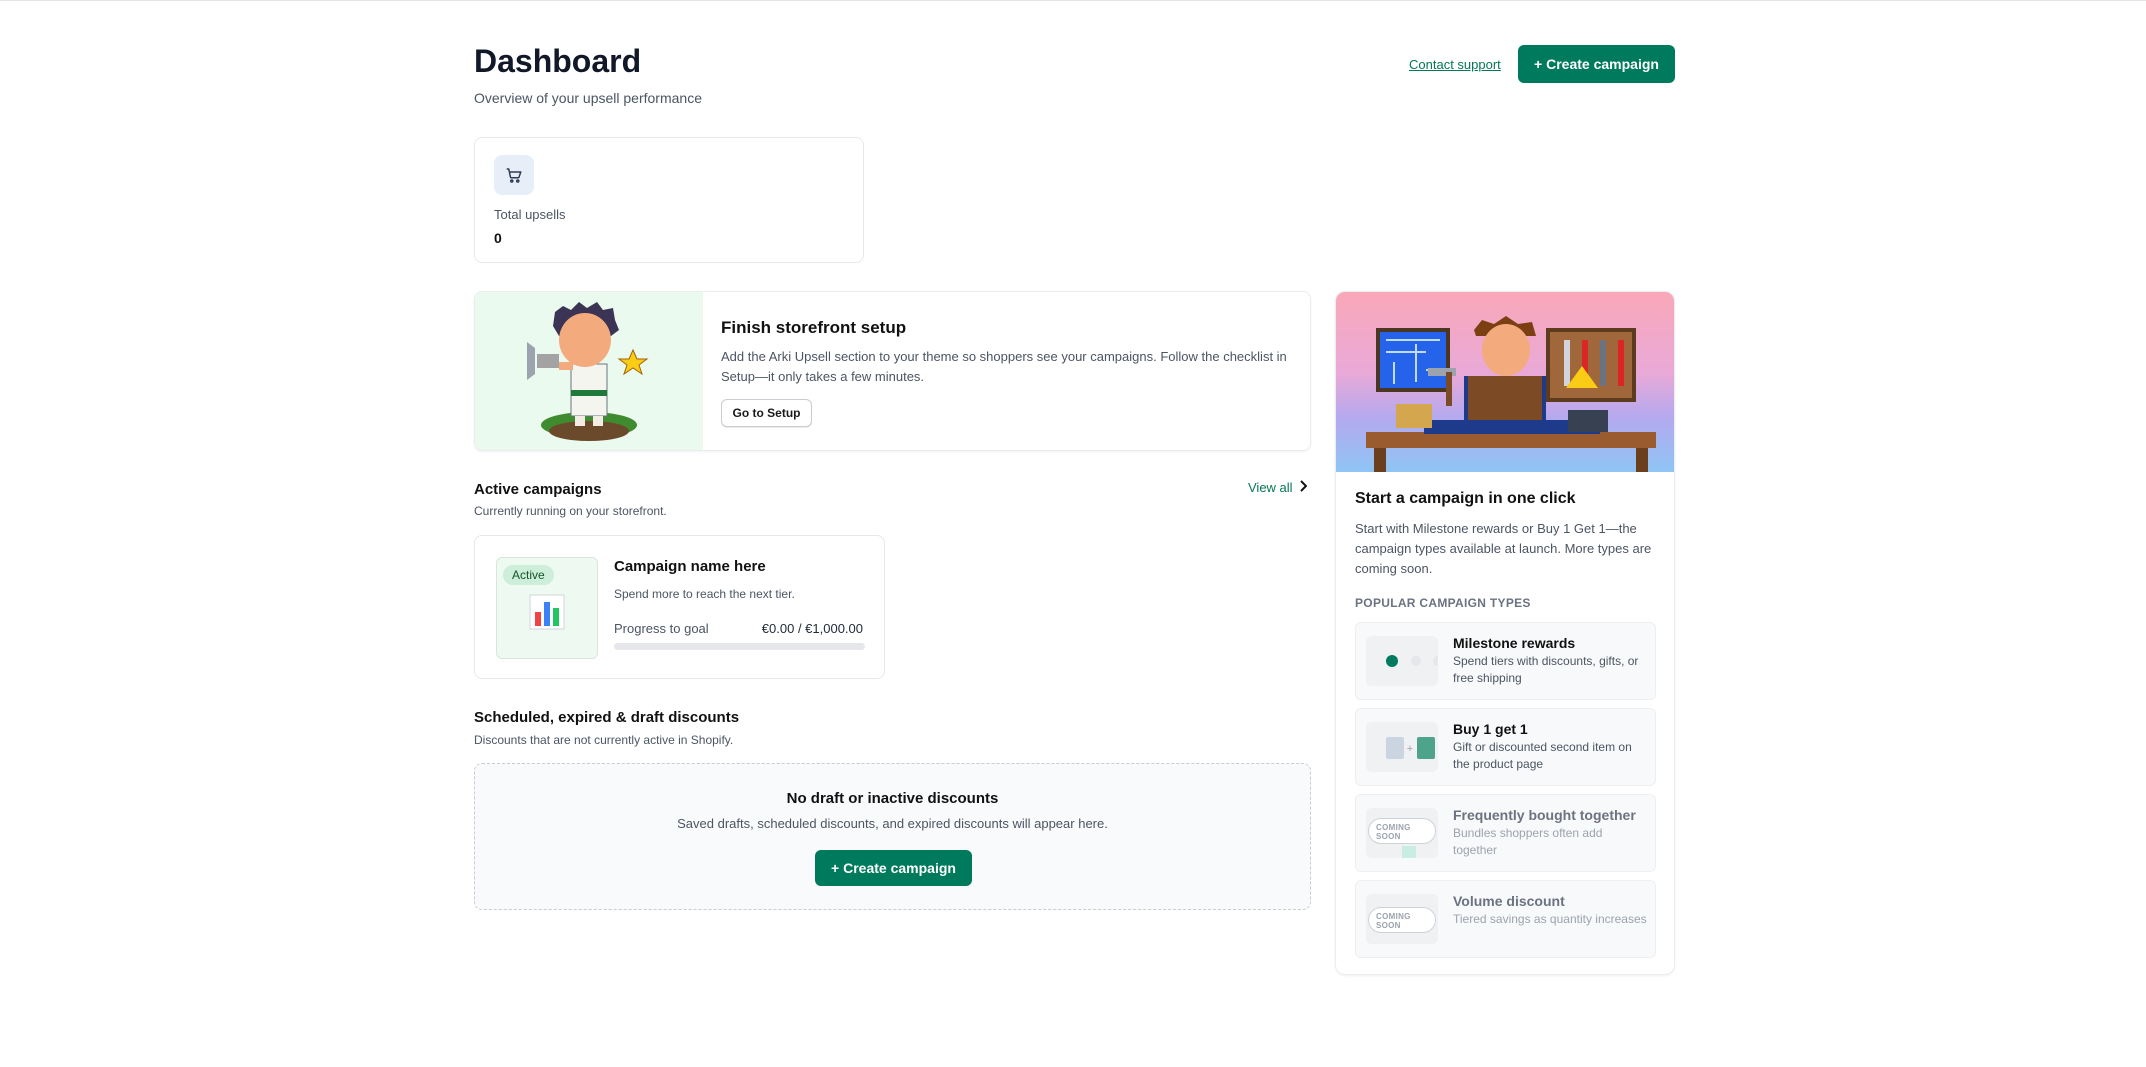 The width and height of the screenshot is (2146, 1067). What do you see at coordinates (498, 238) in the screenshot?
I see `stat-value: 0` at bounding box center [498, 238].